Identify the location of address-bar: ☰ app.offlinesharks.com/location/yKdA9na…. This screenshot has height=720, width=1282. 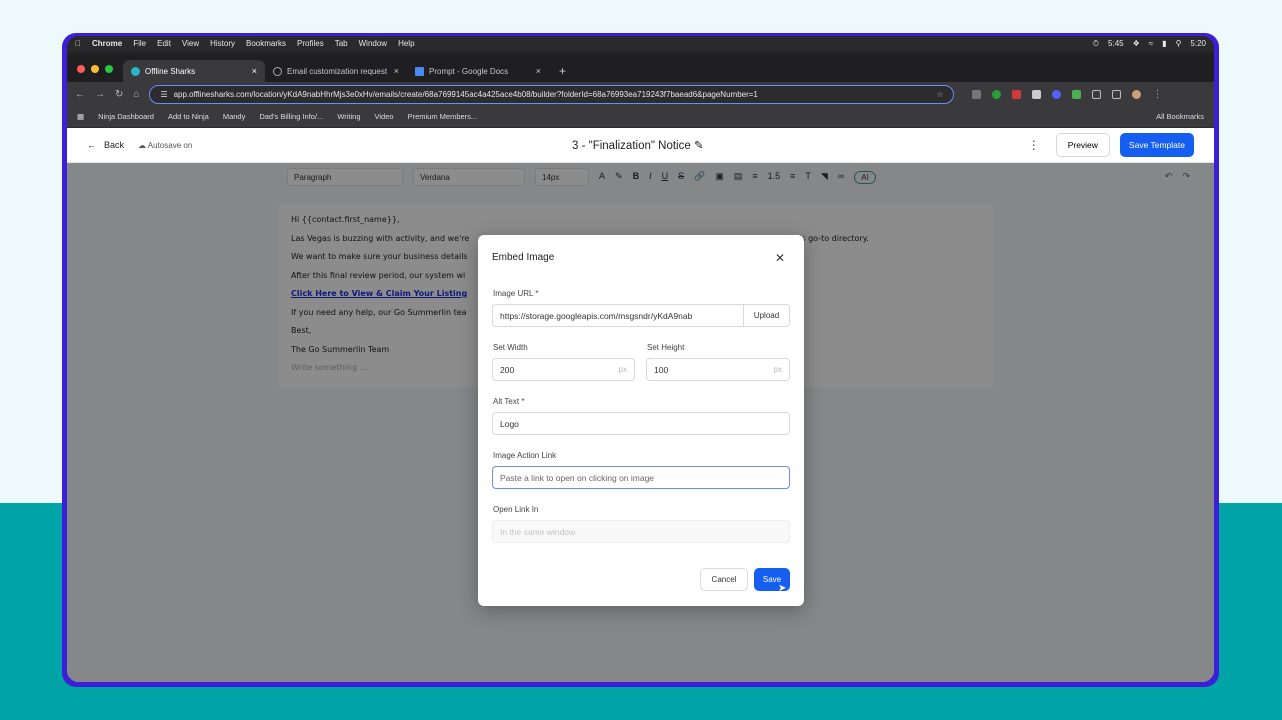
(552, 94).